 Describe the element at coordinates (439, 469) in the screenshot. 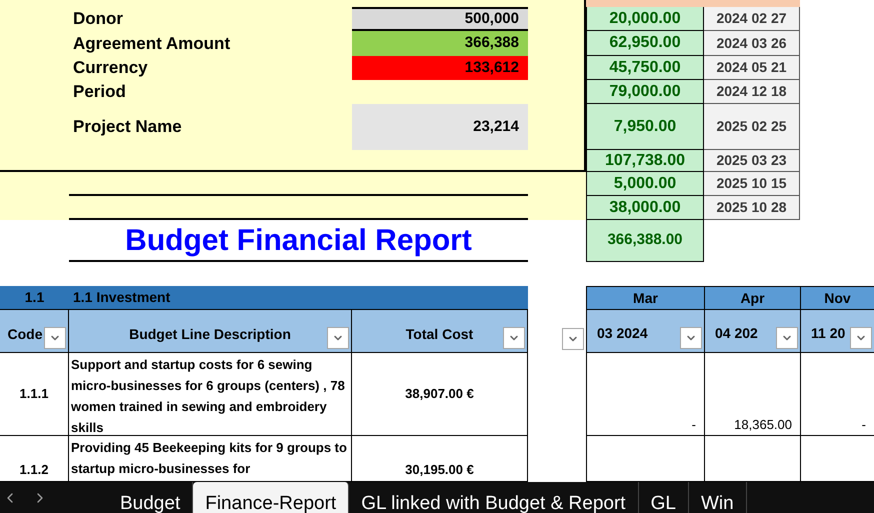

I see `total-cost-cell-text: 30,195.00 €` at that location.